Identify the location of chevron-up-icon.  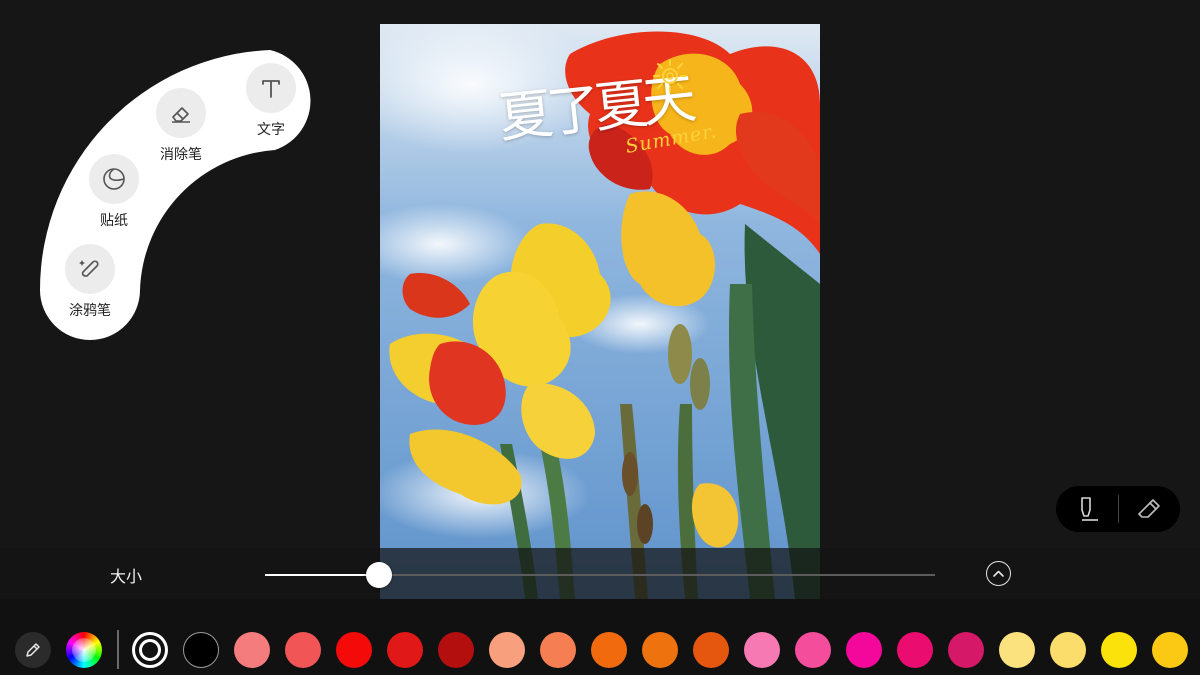
(998, 573).